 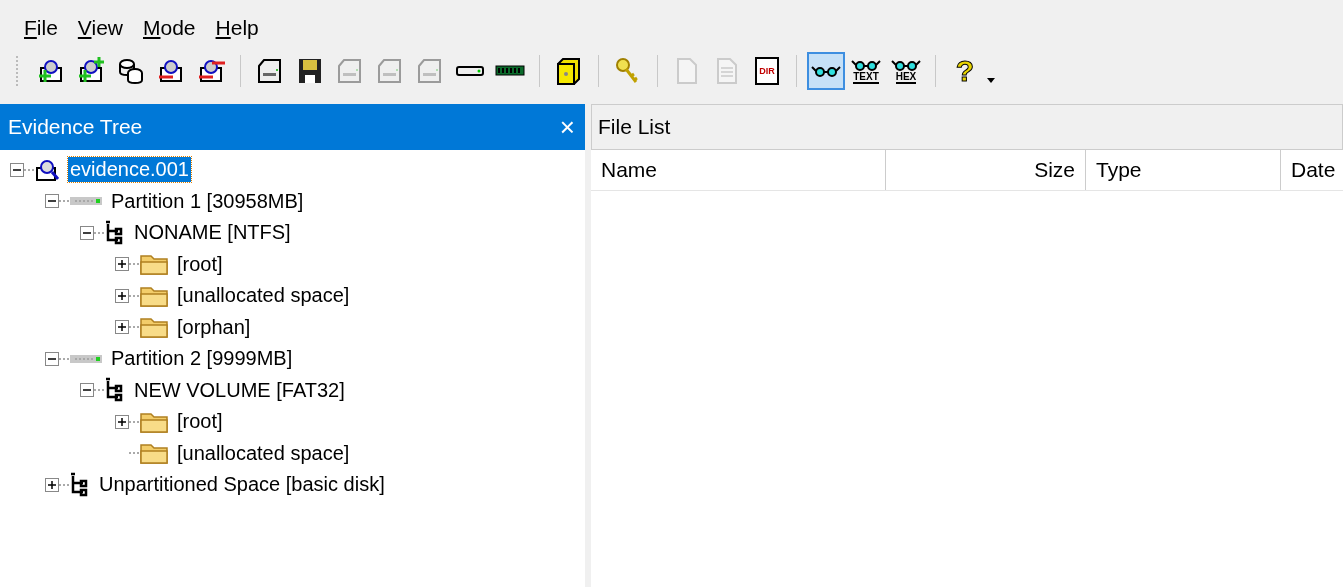 What do you see at coordinates (202, 359) in the screenshot?
I see `tree-item: Partition 2 [9999MB]` at bounding box center [202, 359].